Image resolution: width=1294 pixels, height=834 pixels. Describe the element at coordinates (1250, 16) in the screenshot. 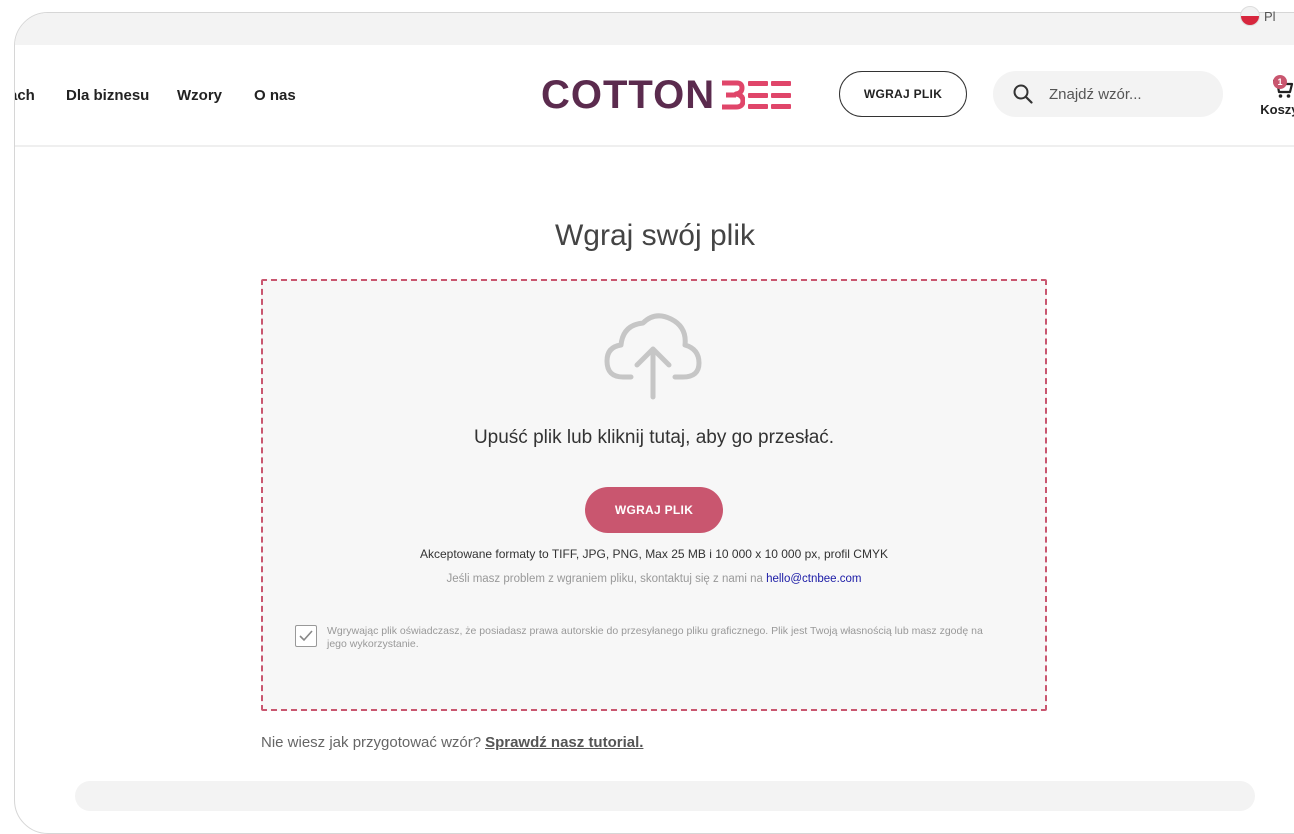

I see `poland-flag-icon` at that location.